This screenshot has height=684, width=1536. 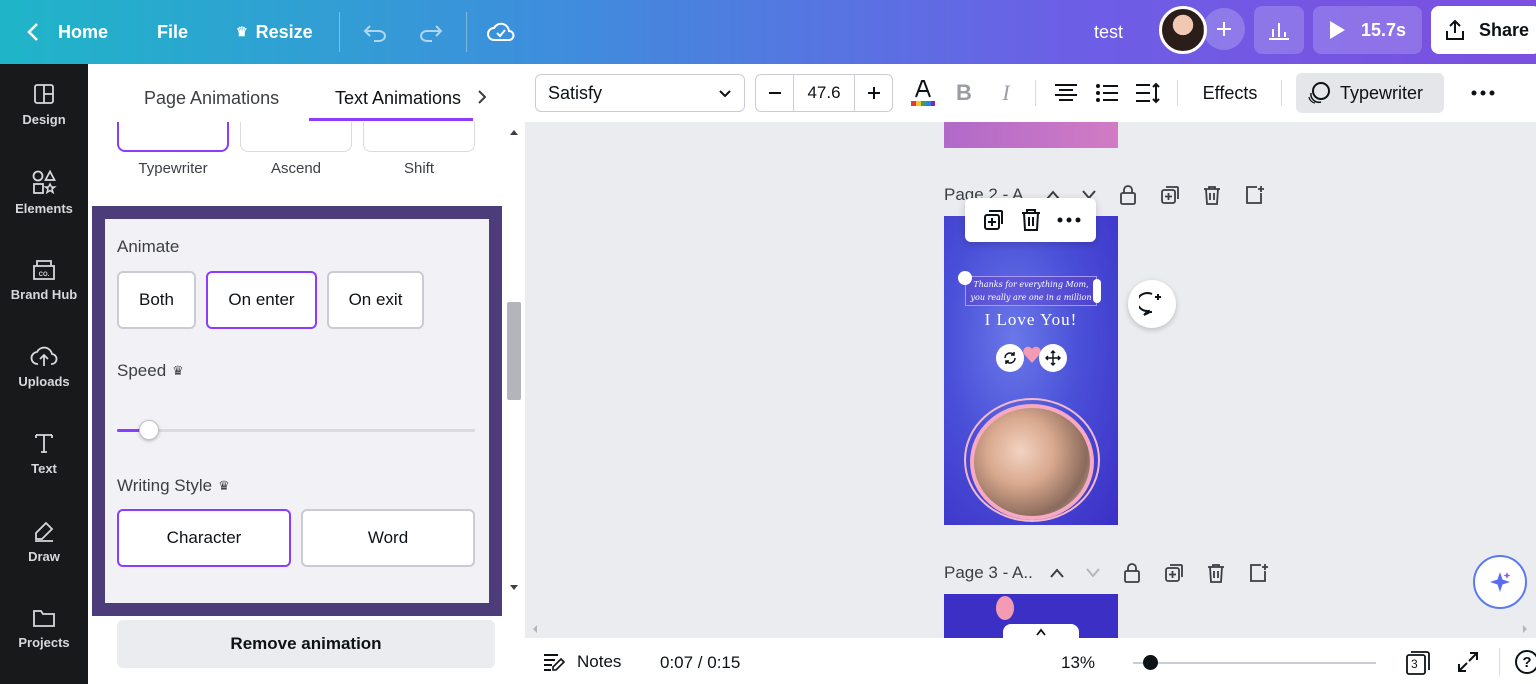 I want to click on bold-button: B, so click(x=964, y=93).